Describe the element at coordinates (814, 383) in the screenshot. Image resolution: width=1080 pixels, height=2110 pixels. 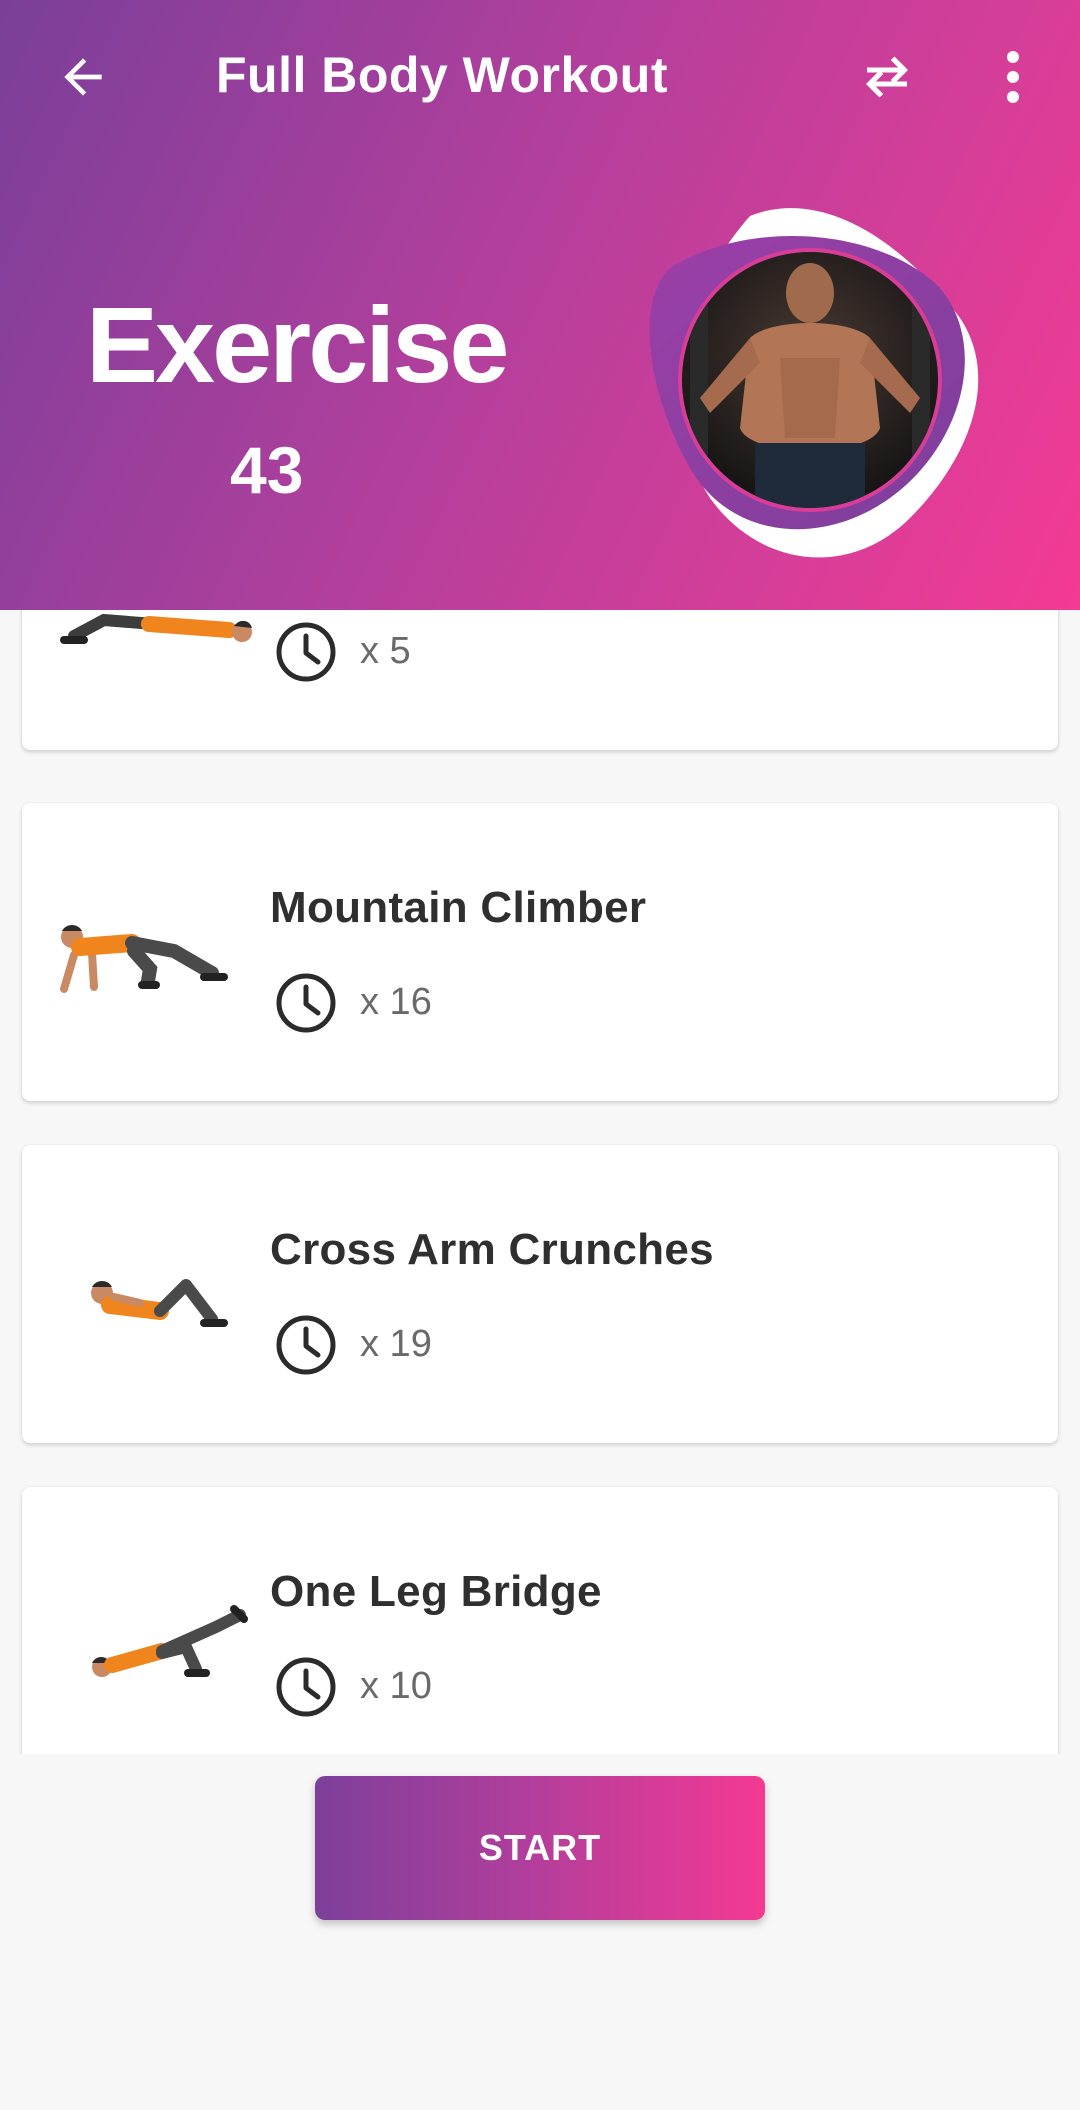
I see `hero-image` at that location.